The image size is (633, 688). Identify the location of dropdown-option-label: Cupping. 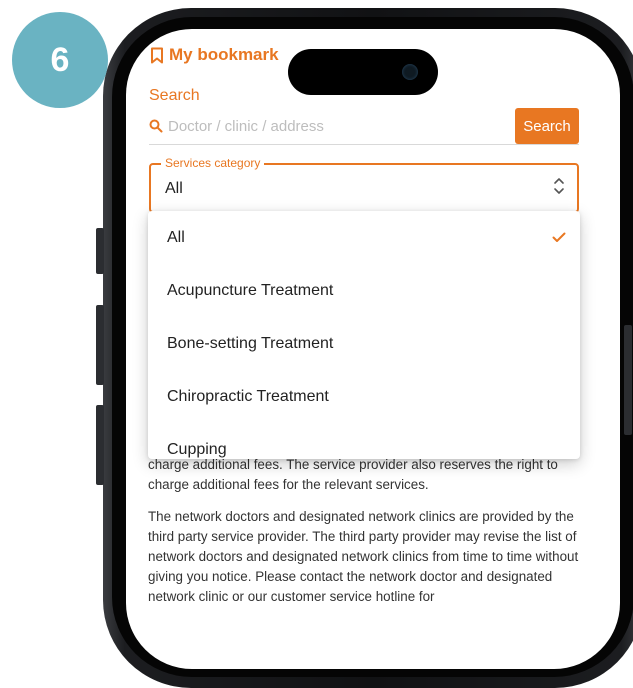
(197, 449).